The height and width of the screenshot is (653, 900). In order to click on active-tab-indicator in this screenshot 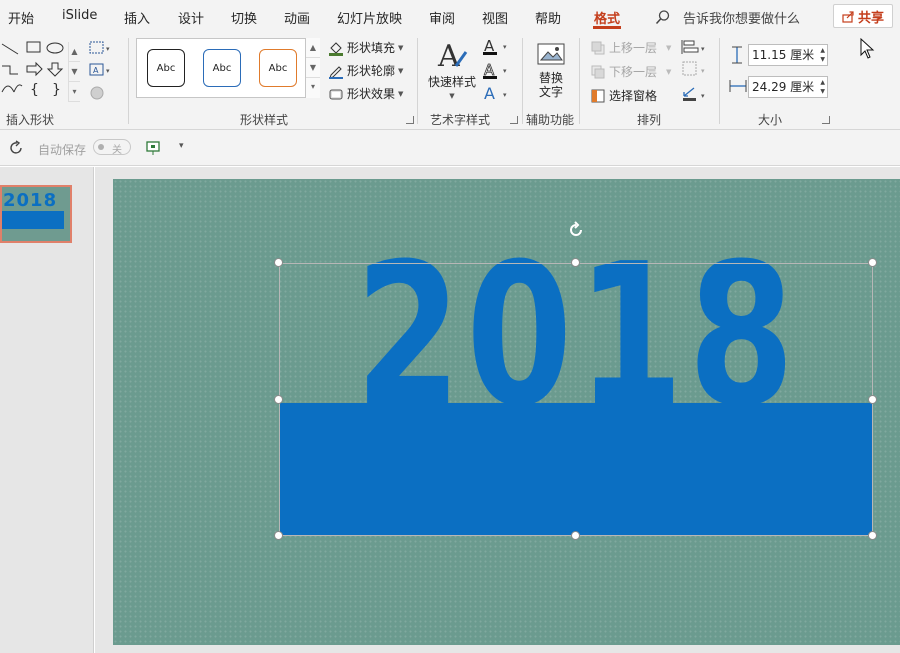, I will do `click(607, 27)`.